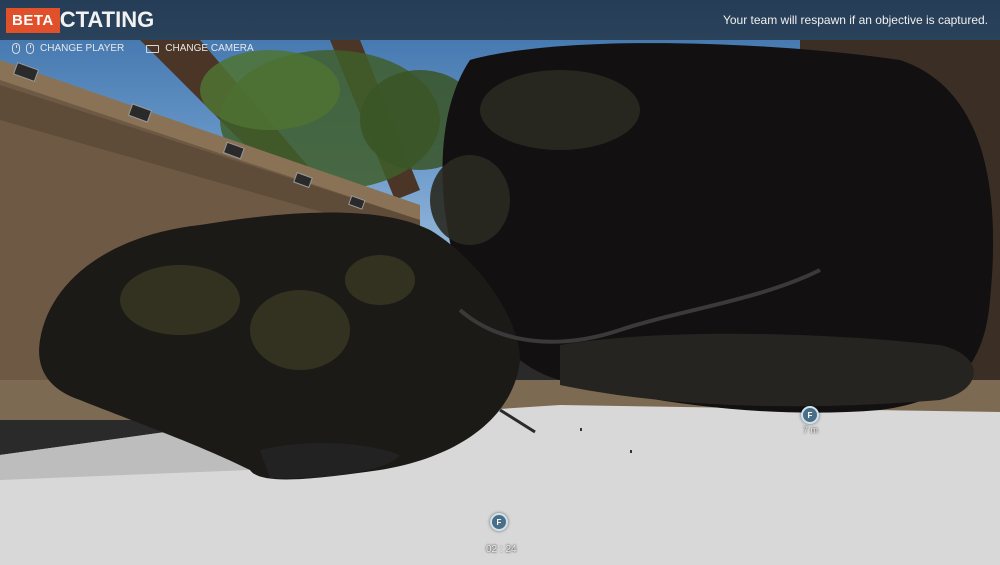 This screenshot has width=1000, height=565. Describe the element at coordinates (133, 48) in the screenshot. I see `control-hints: CHANGE PLAYER CHANGE CAMERA` at that location.